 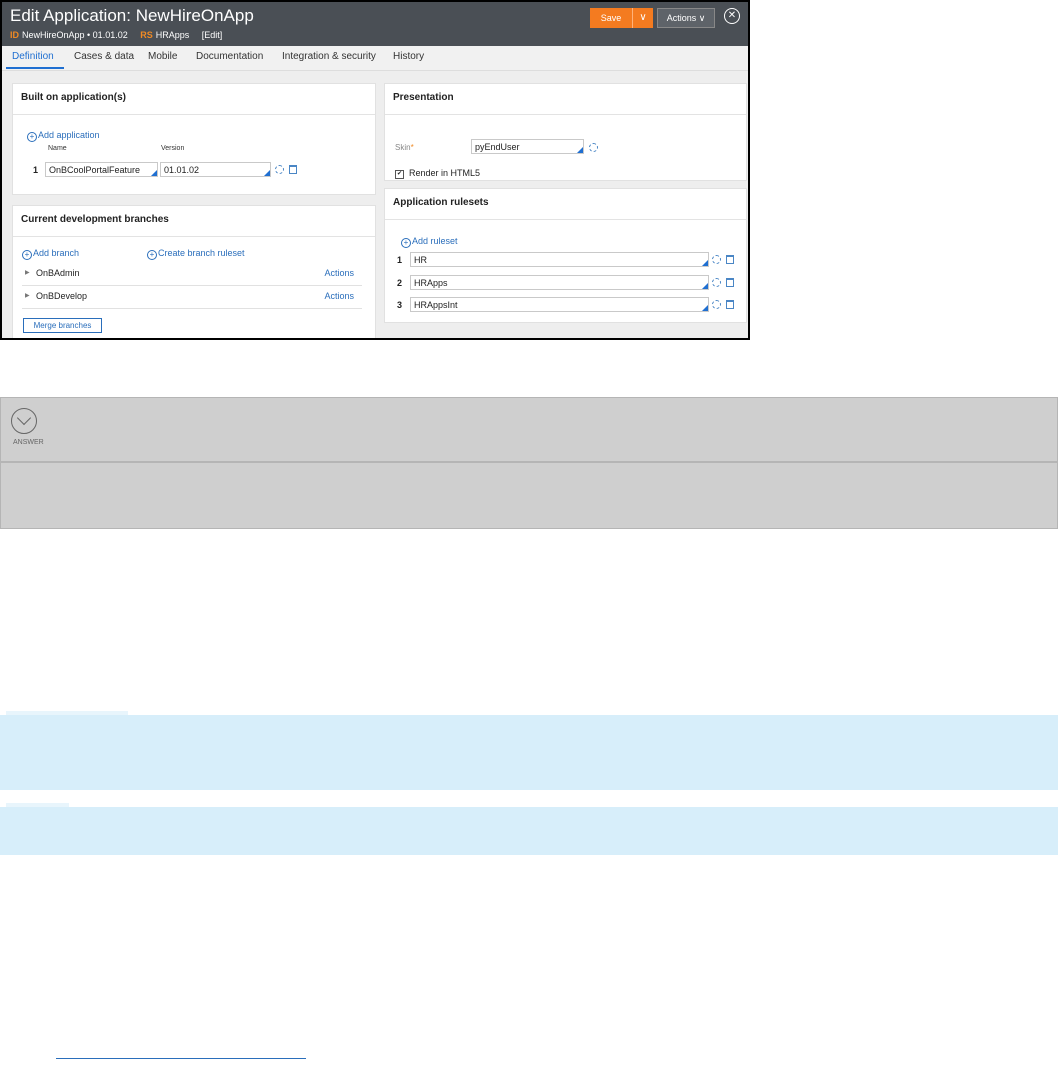 I want to click on branch-name: OnBDevelop, so click(x=62, y=296).